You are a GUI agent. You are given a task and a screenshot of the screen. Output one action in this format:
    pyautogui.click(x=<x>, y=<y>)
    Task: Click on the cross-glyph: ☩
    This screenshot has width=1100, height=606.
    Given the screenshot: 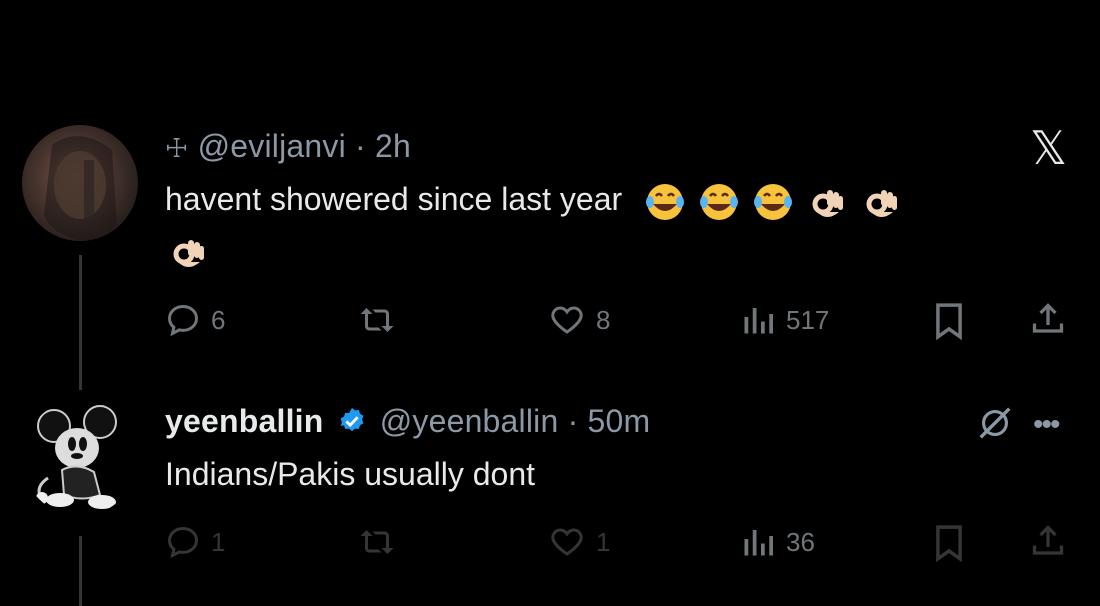 What is the action you would take?
    pyautogui.click(x=177, y=149)
    